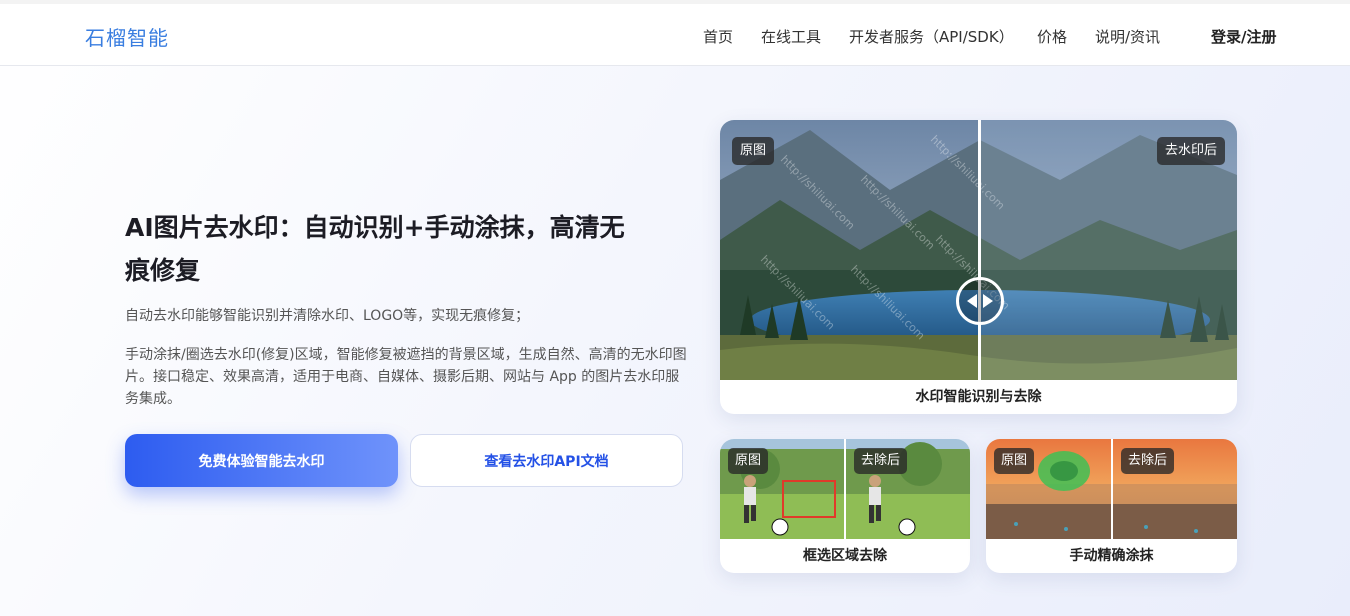  I want to click on api-docs-button: 查看去水印API文档, so click(546, 460).